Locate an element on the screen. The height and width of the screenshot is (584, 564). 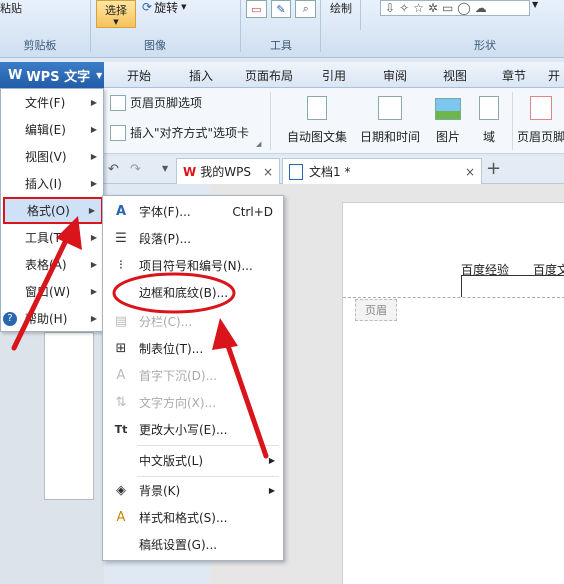
annotation-arrow-right is located at coordinates (240, 388).